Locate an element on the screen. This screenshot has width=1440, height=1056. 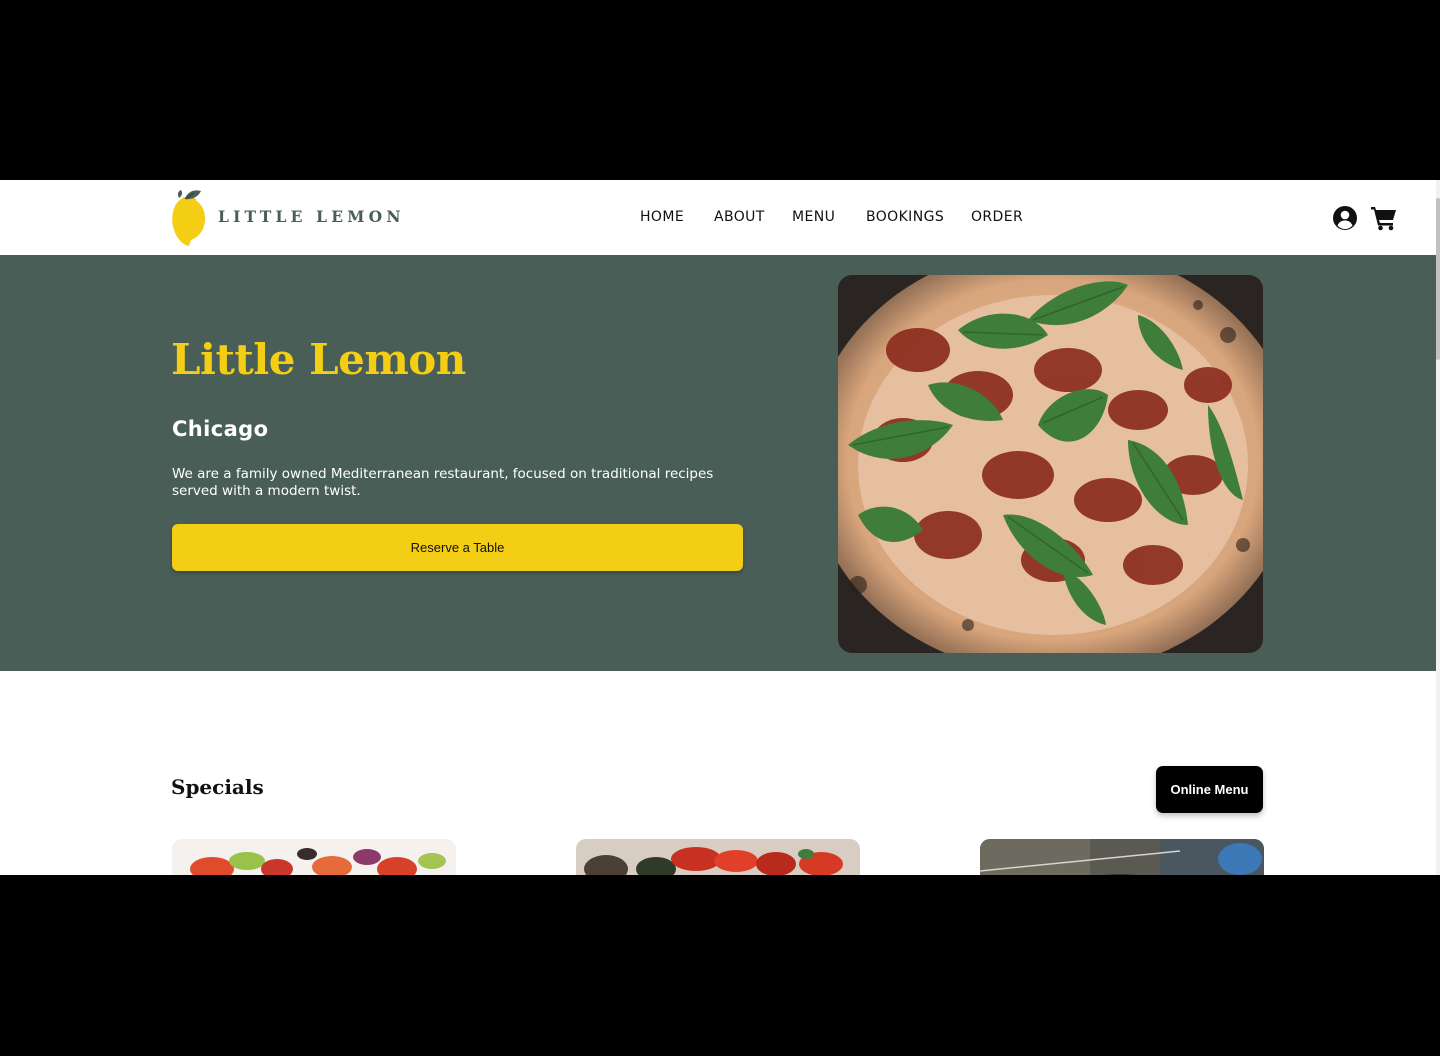
nav-bookings: BOOKINGS is located at coordinates (905, 217).